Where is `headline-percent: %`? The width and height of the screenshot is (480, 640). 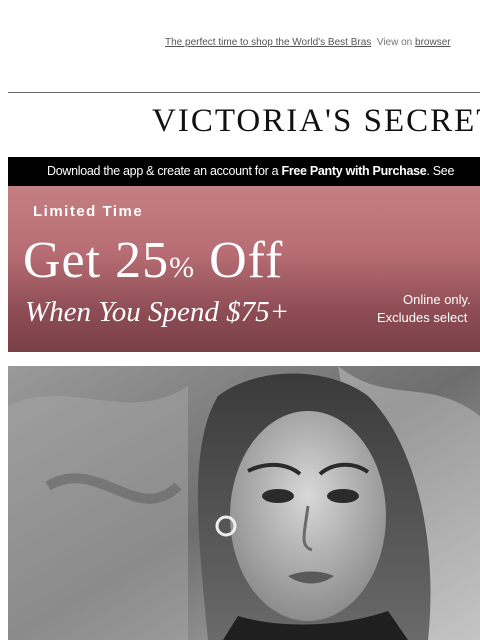 headline-percent: % is located at coordinates (182, 267).